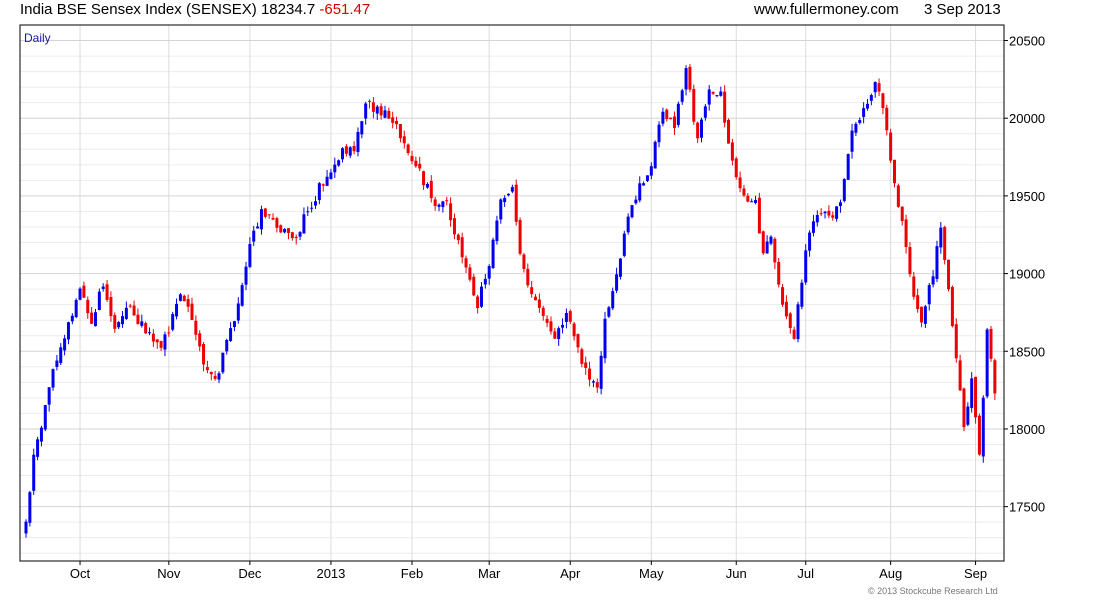 This screenshot has width=1100, height=600. What do you see at coordinates (1027, 507) in the screenshot?
I see `y-tick-label: 17500` at bounding box center [1027, 507].